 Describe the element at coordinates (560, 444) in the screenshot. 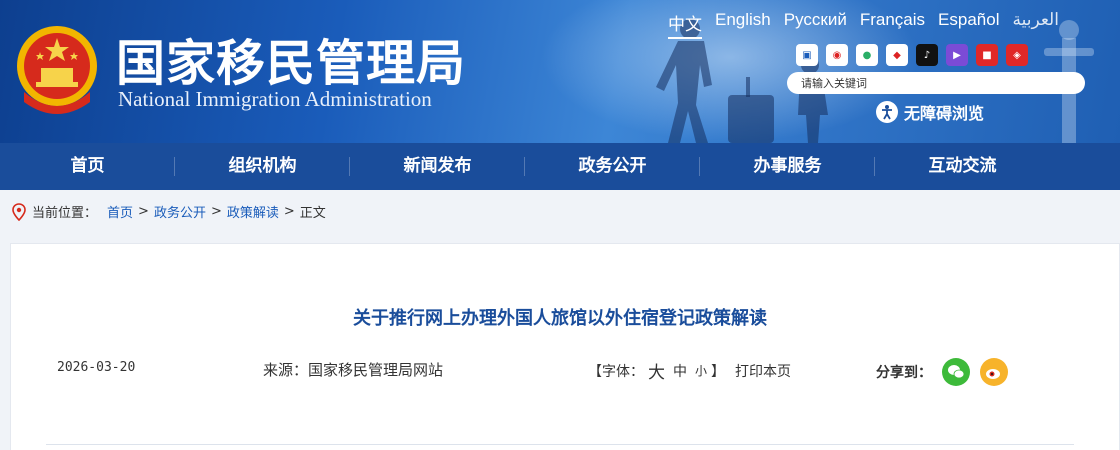

I see `content-divider` at that location.